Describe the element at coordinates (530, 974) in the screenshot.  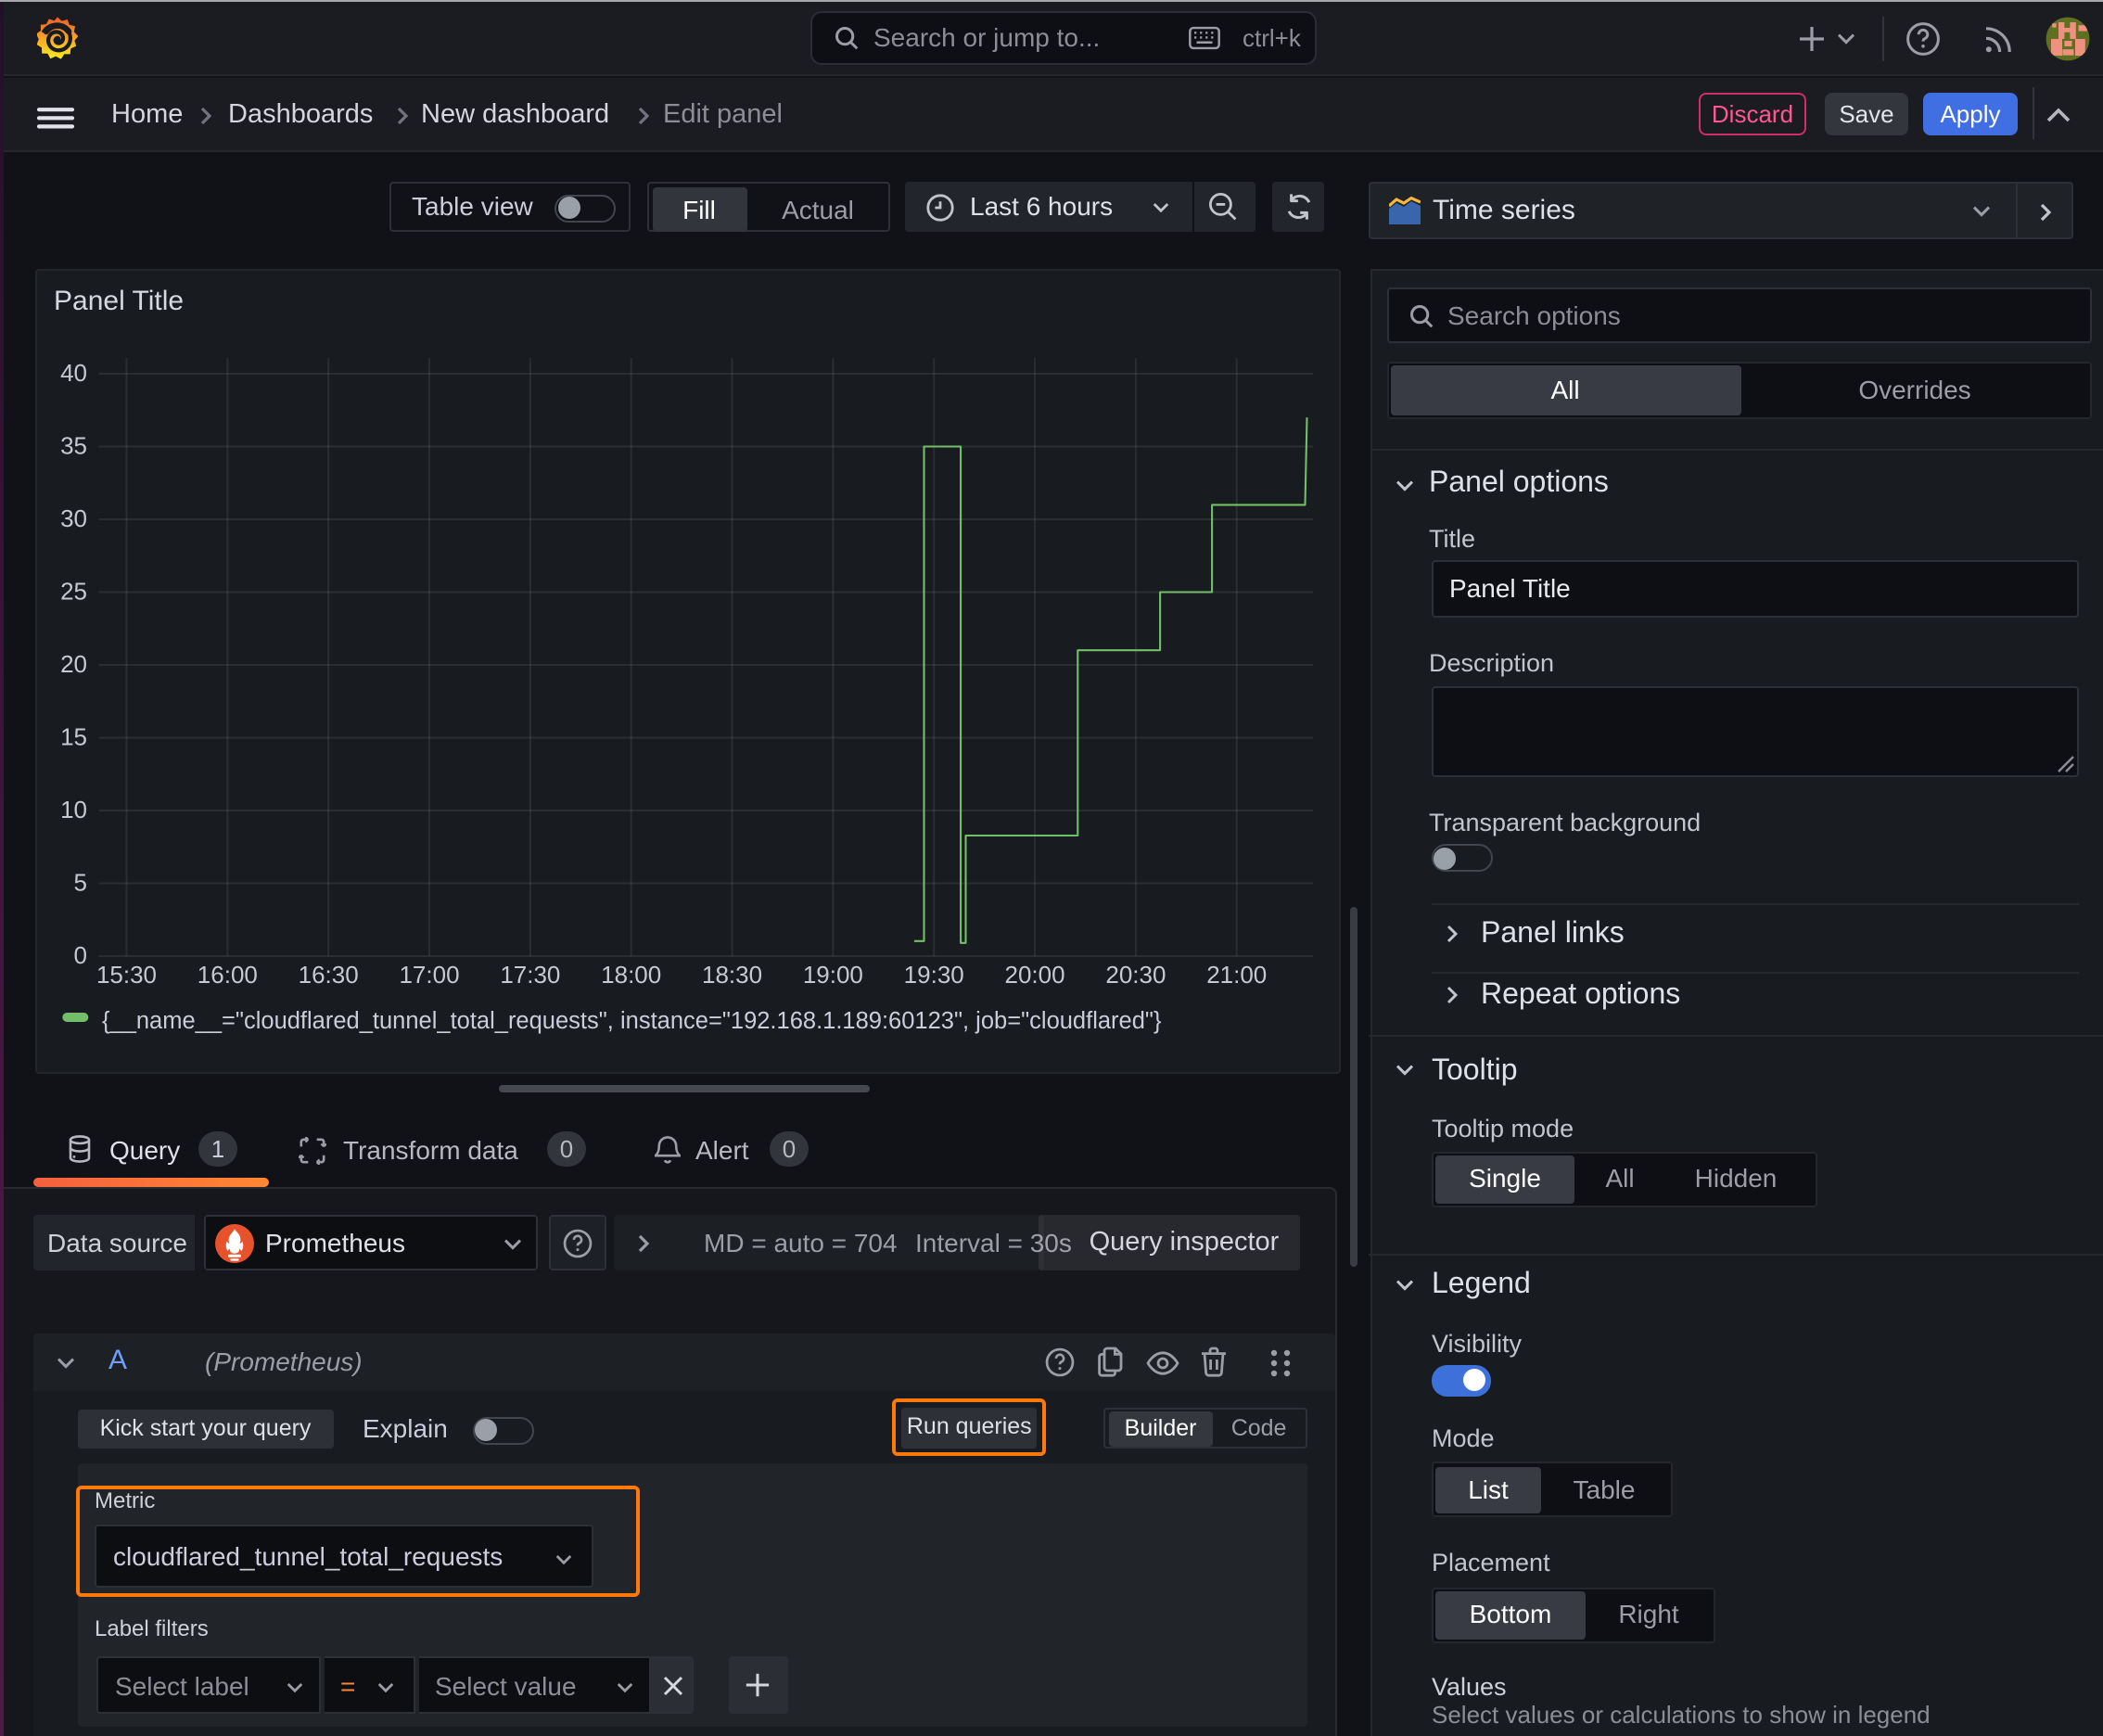
I see `svg-text: 17:30` at that location.